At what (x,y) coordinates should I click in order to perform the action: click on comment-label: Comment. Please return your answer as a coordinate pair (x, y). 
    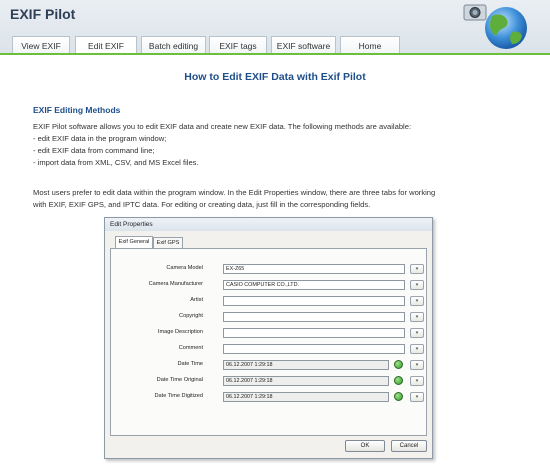
    Looking at the image, I should click on (190, 348).